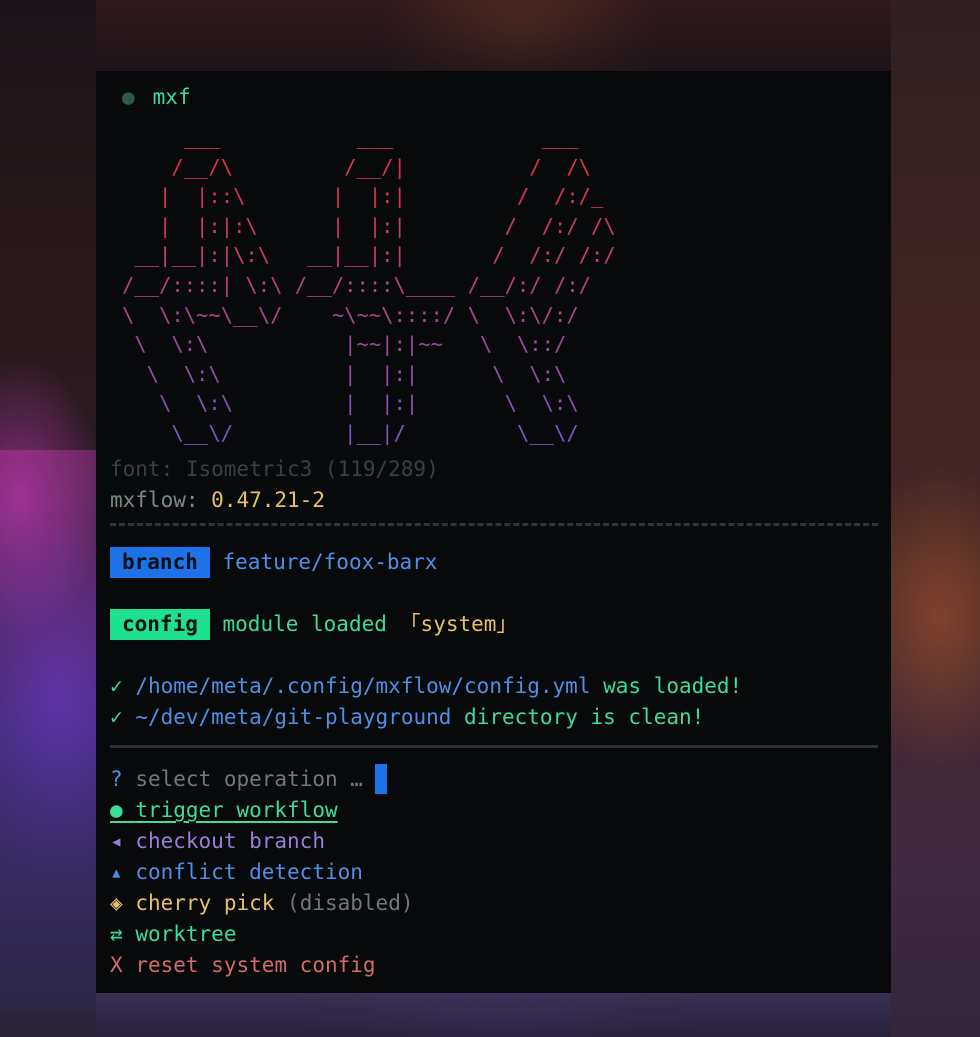 This screenshot has width=980, height=1037. What do you see at coordinates (494, 746) in the screenshot?
I see `solid-divider` at bounding box center [494, 746].